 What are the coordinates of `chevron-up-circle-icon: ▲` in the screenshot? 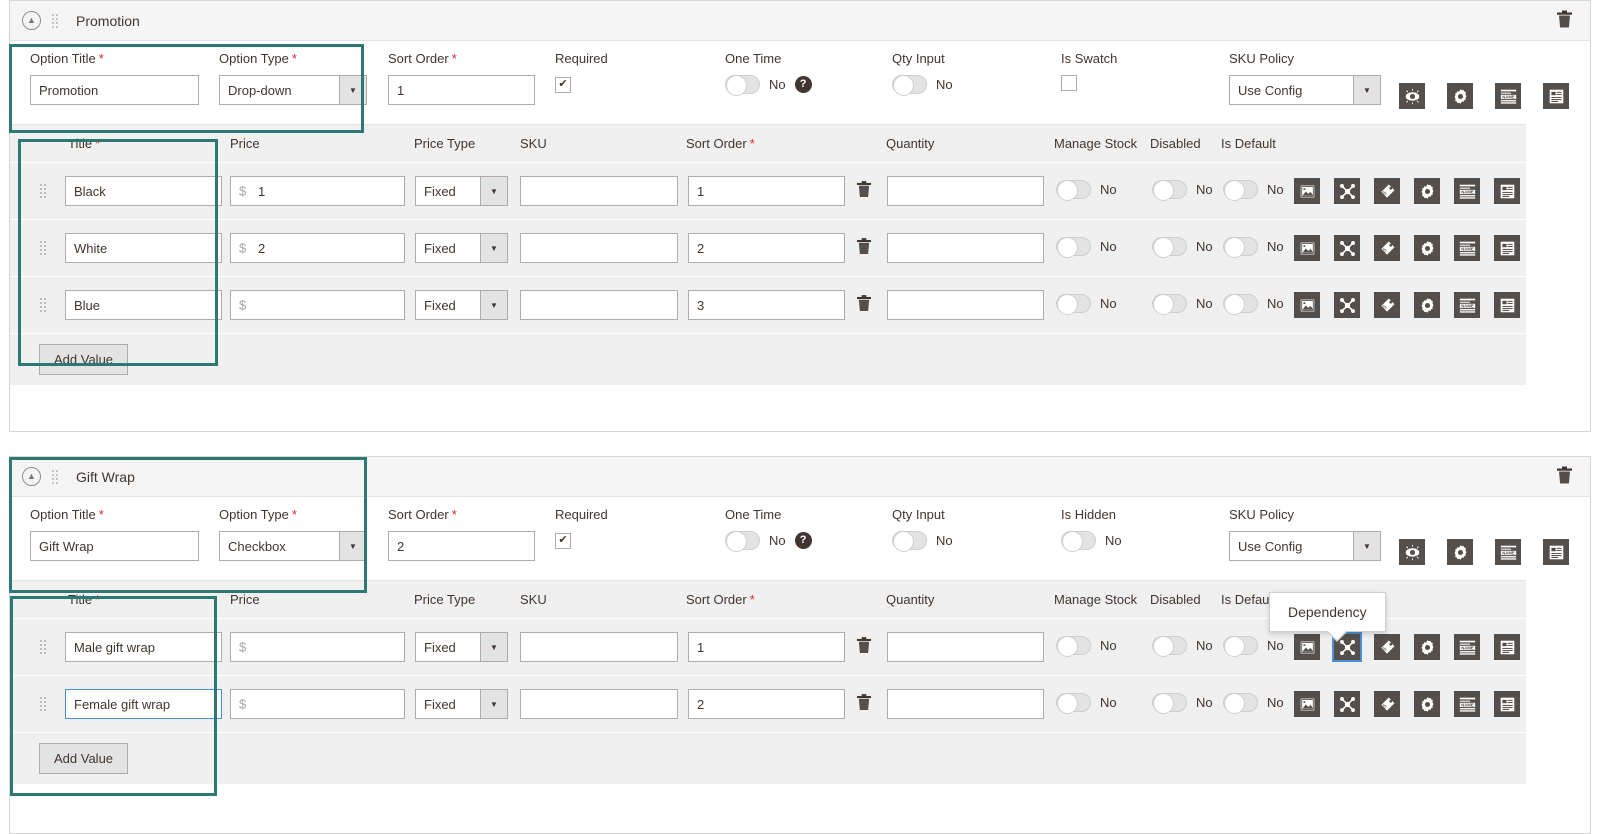 It's located at (31, 20).